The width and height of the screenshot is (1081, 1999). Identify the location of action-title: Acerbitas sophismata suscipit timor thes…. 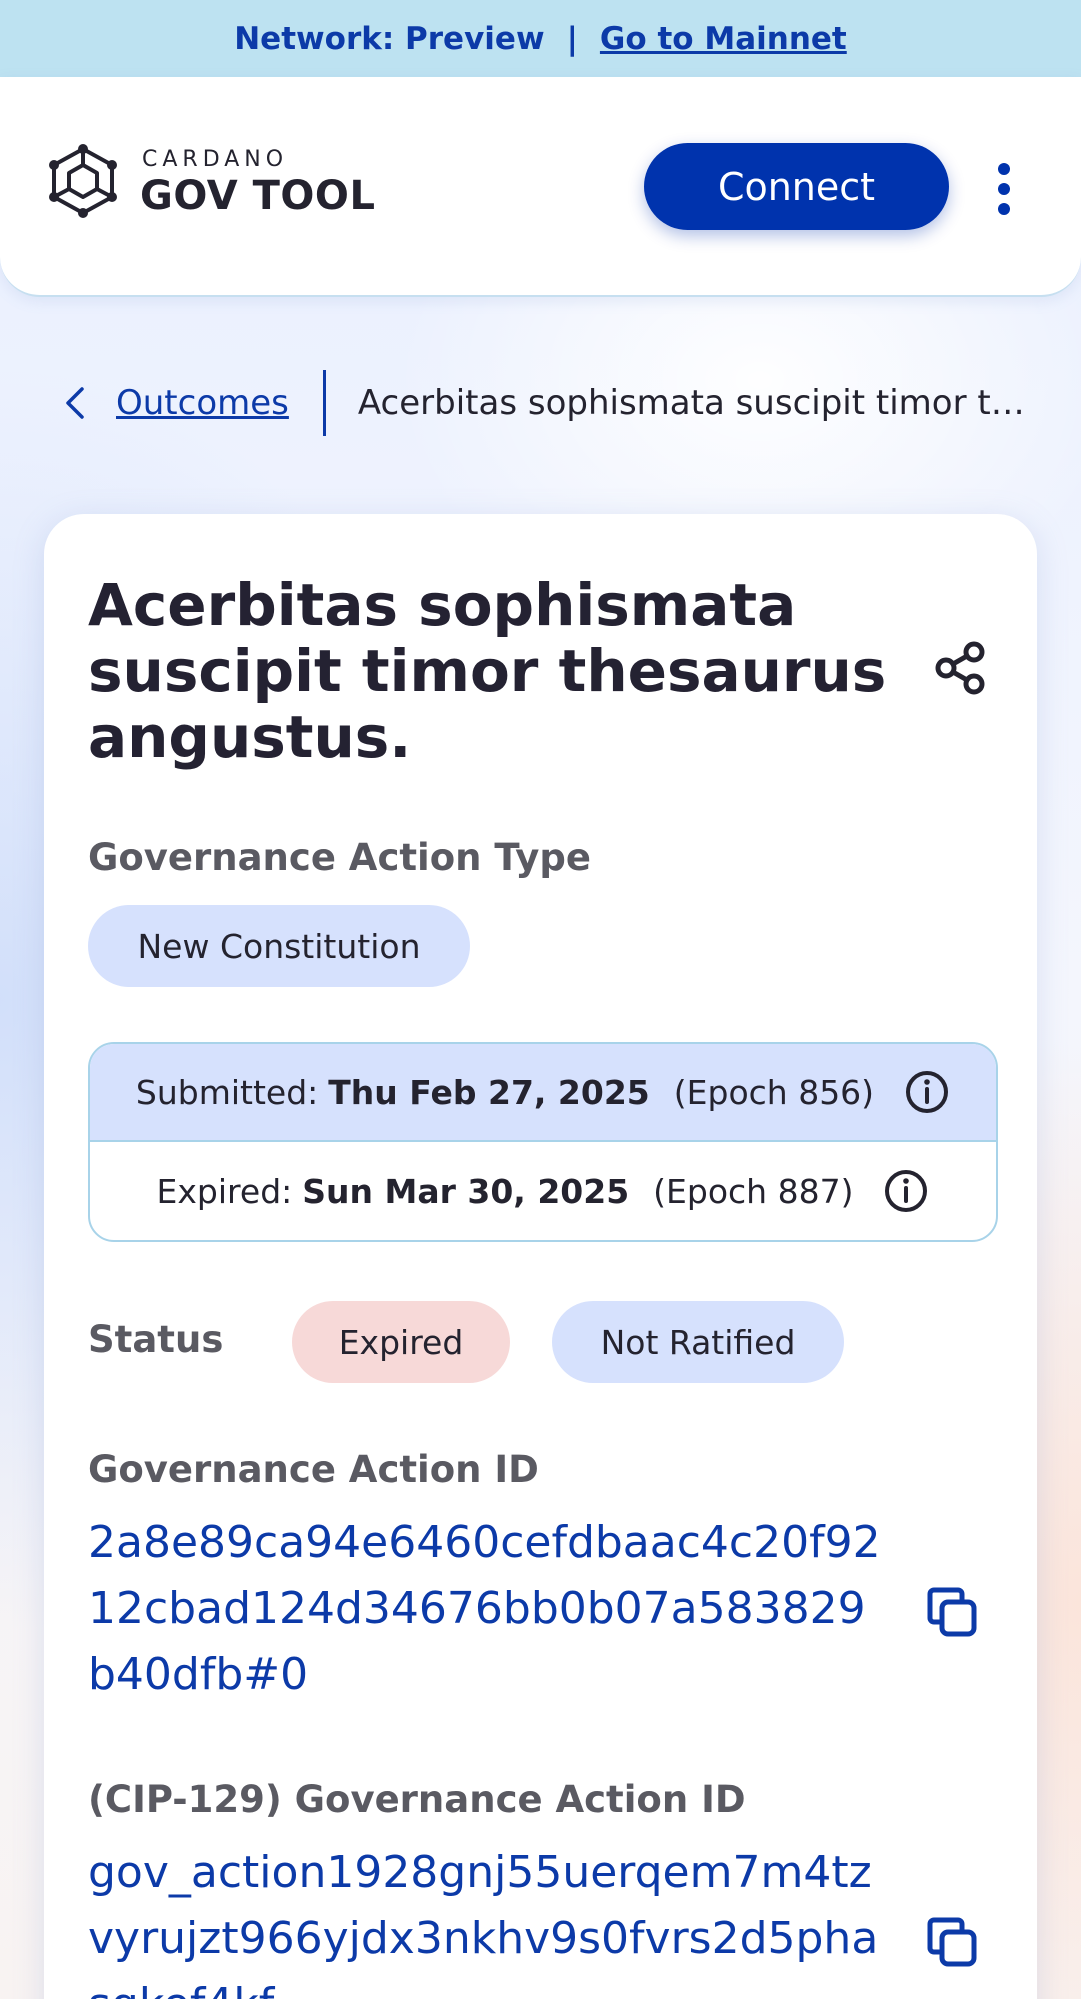
(487, 671).